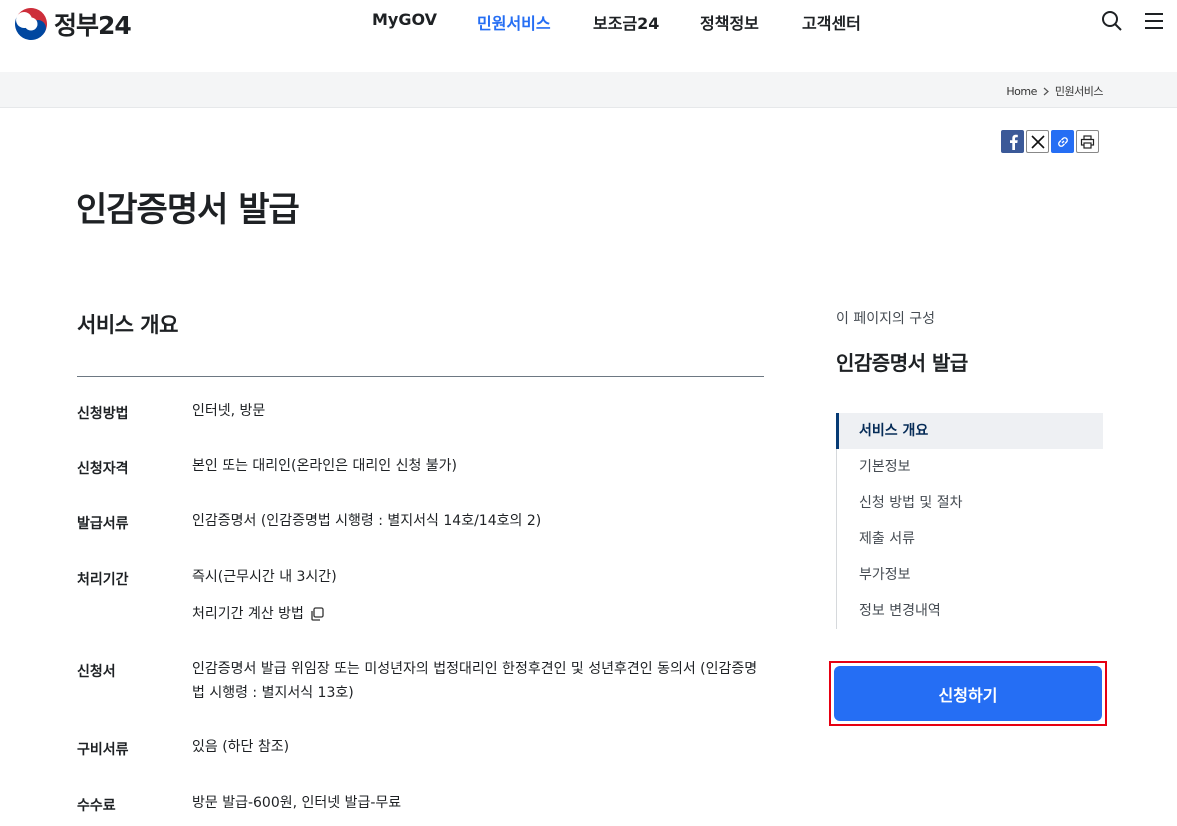 The height and width of the screenshot is (826, 1177). I want to click on section-divider, so click(420, 376).